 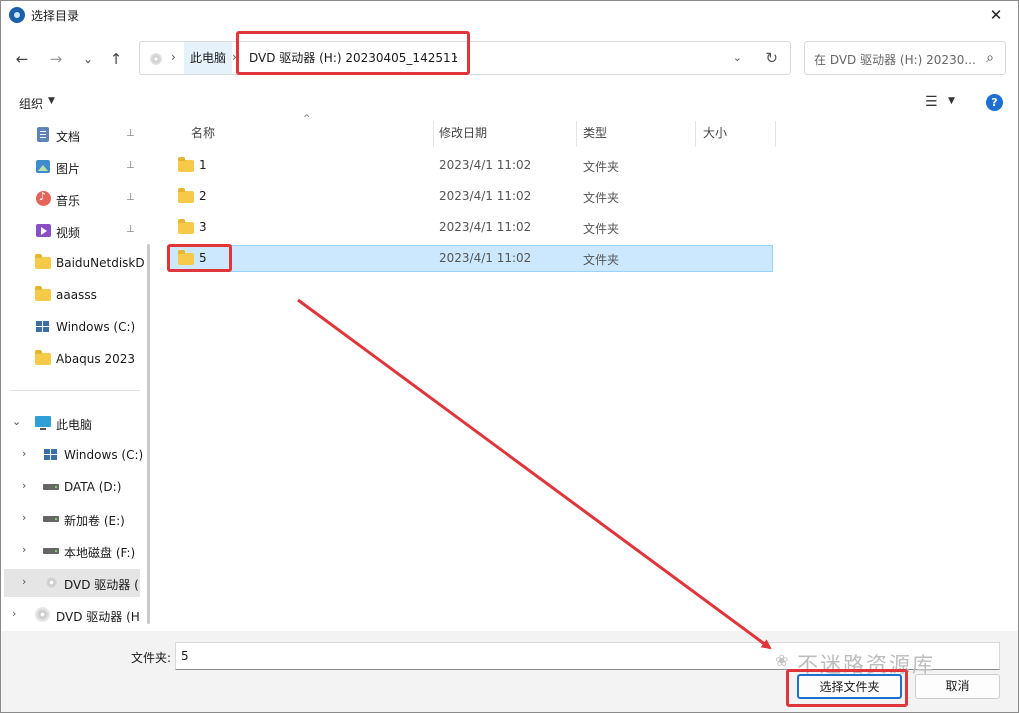 What do you see at coordinates (75, 263) in the screenshot?
I see `sidebar-item-baidunetdisk: BaiduNetdiskD` at bounding box center [75, 263].